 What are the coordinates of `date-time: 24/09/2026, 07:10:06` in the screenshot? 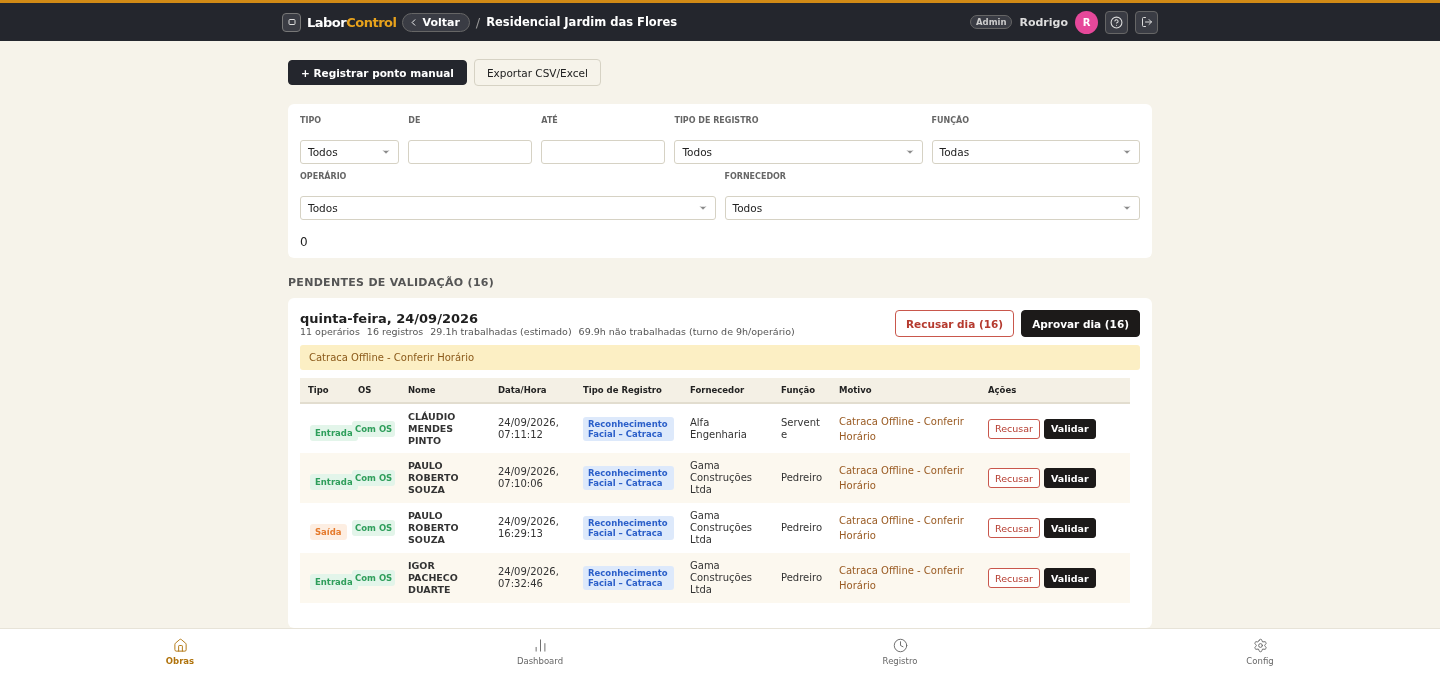 It's located at (528, 477).